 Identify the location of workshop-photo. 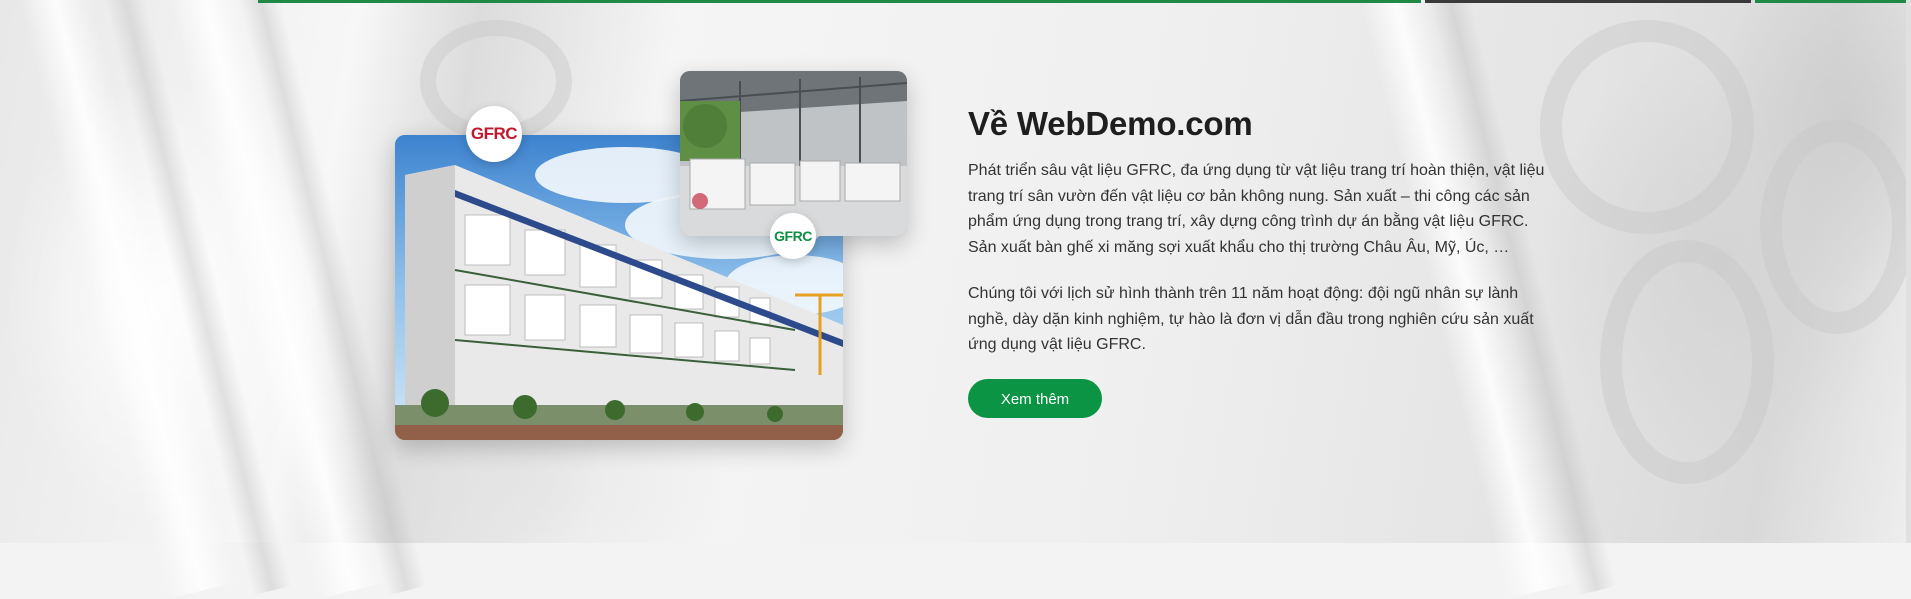
(793, 153).